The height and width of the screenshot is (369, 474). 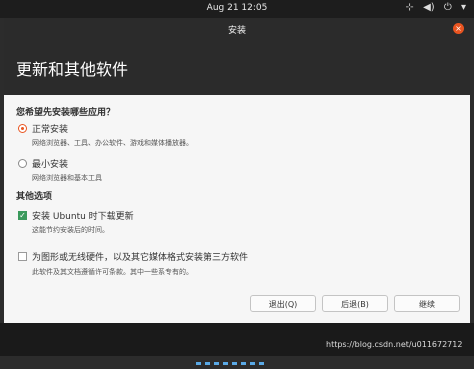 I want to click on third-party-label: 为图形或无线硬件，以及其它媒体格式安装第三方软件, so click(x=140, y=258).